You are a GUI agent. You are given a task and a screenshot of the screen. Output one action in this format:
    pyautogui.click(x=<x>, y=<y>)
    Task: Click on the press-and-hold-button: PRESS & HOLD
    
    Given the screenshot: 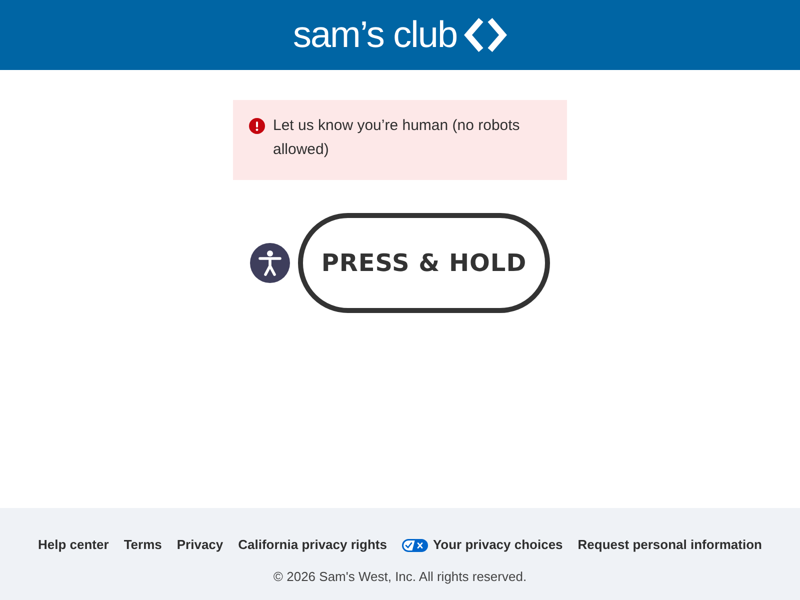 What is the action you would take?
    pyautogui.click(x=424, y=263)
    